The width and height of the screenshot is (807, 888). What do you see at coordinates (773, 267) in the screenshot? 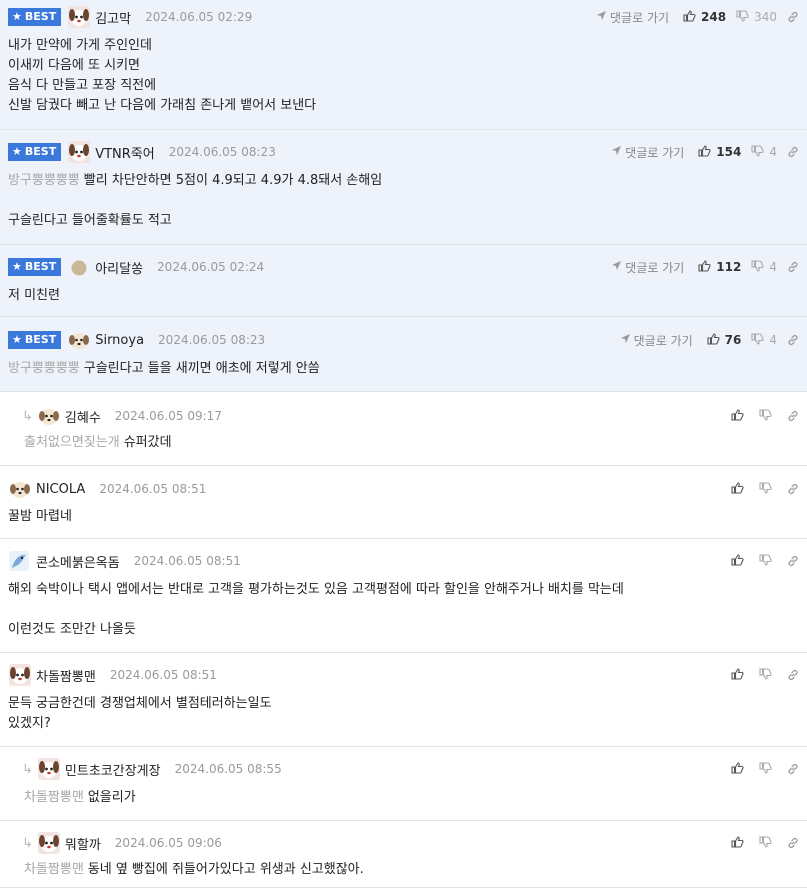
I see `downvote-count: 4` at bounding box center [773, 267].